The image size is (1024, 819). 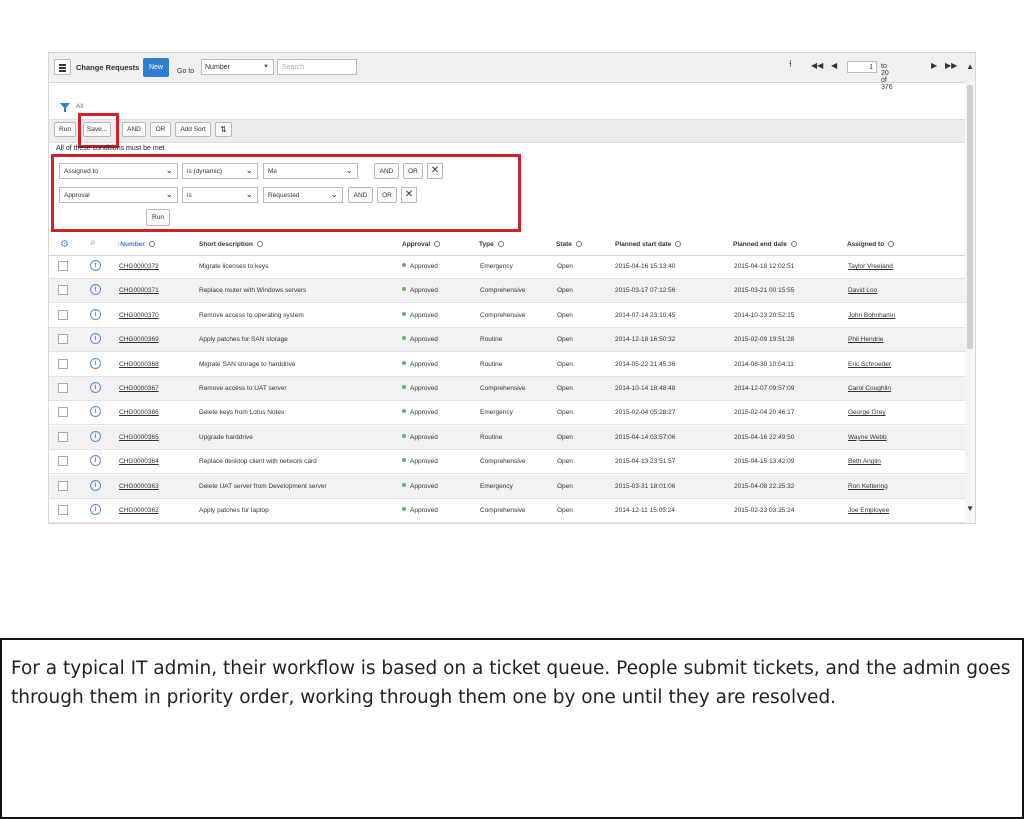 I want to click on cell-number-text: CHG0000362, so click(x=139, y=510).